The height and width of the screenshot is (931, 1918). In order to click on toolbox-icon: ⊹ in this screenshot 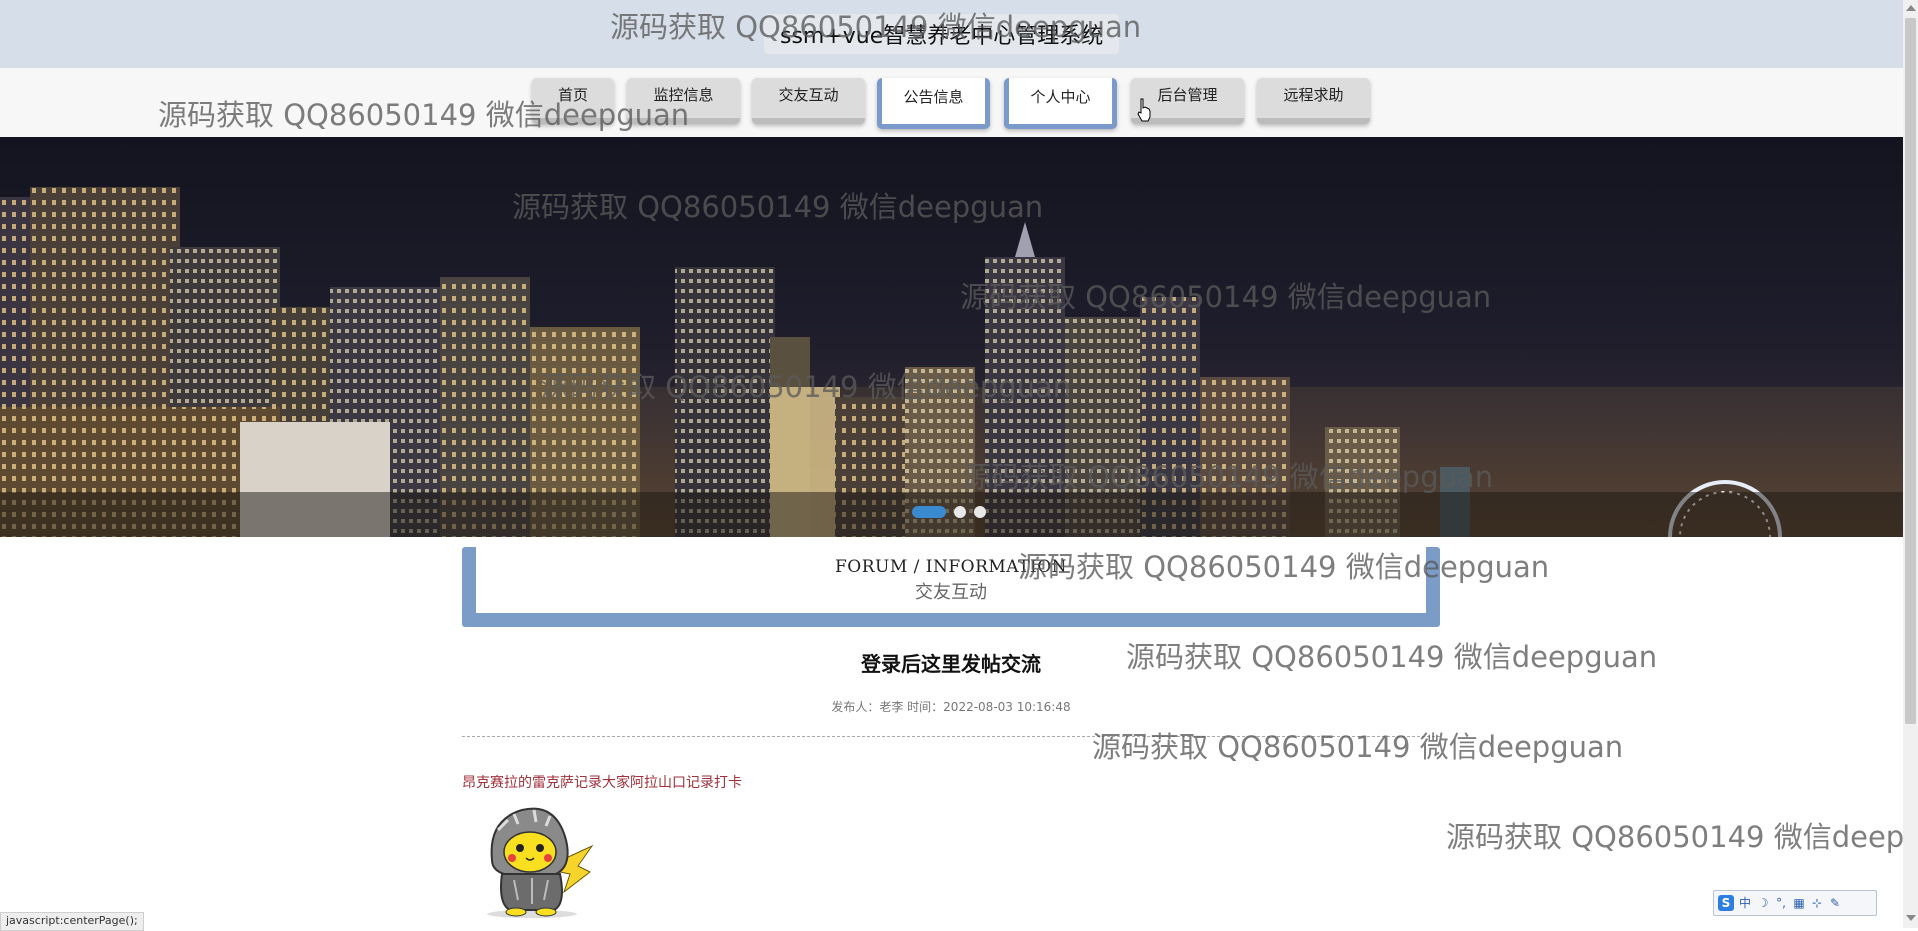, I will do `click(1817, 903)`.